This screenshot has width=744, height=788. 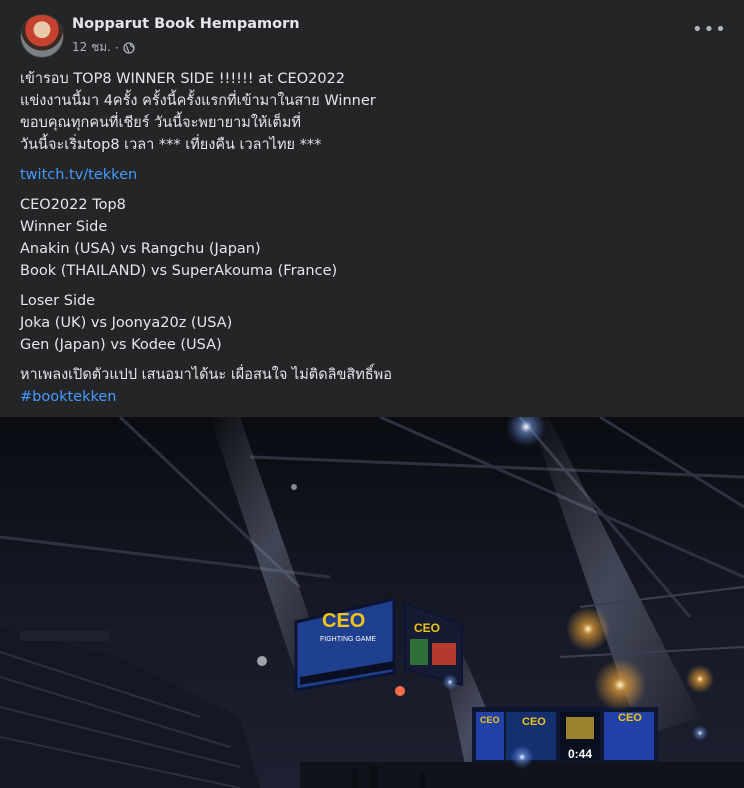 I want to click on match-line: Joka (UK) vs Joonya20z (USA), so click(x=126, y=323).